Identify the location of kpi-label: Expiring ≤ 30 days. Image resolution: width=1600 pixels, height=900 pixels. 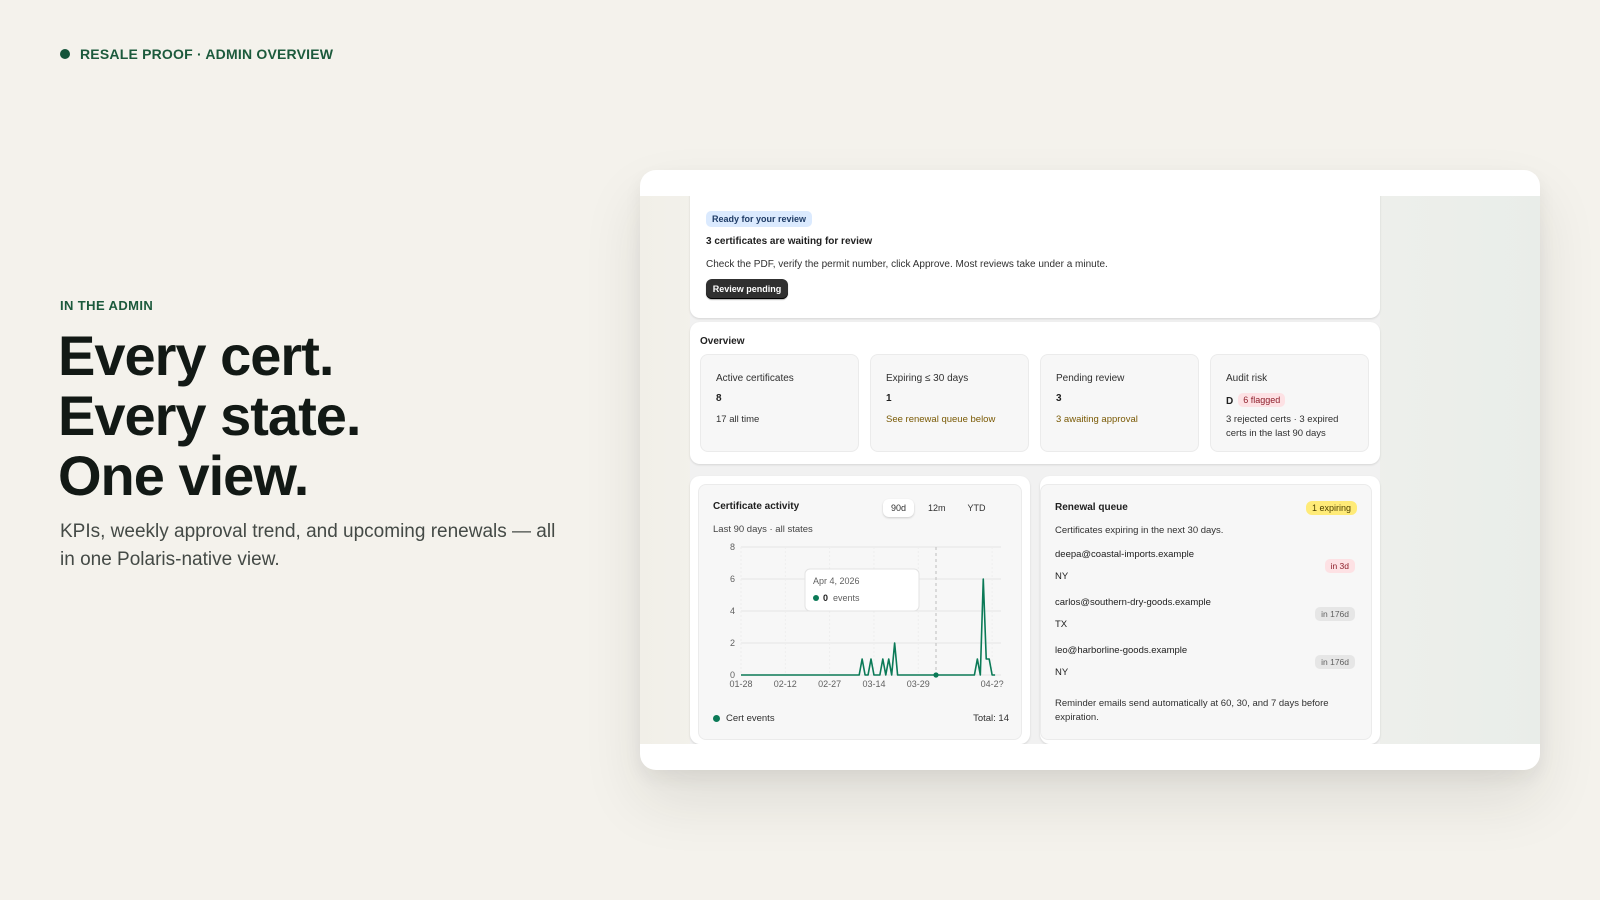
(927, 378).